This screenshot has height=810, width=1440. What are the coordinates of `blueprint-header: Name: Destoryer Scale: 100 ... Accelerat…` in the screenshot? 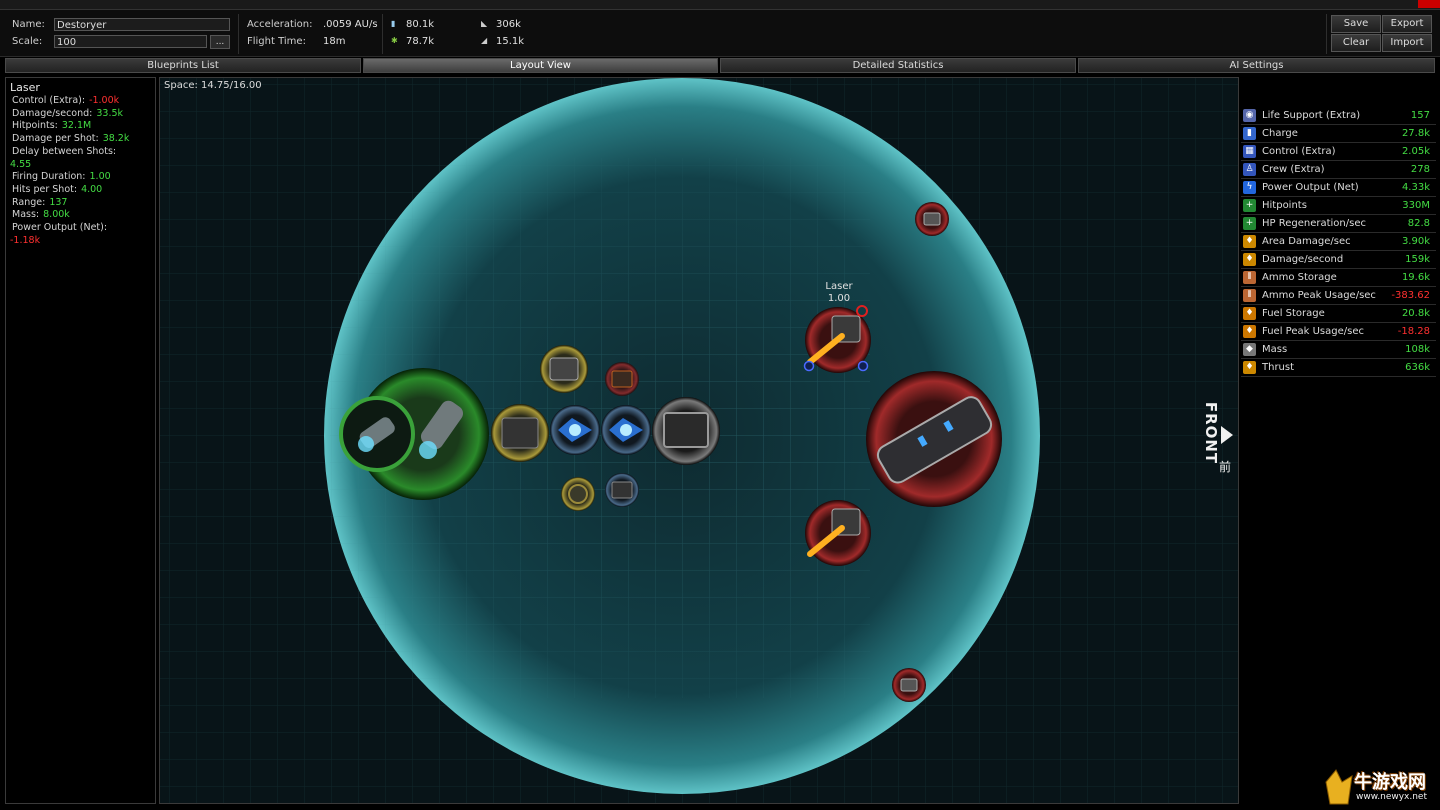 It's located at (720, 33).